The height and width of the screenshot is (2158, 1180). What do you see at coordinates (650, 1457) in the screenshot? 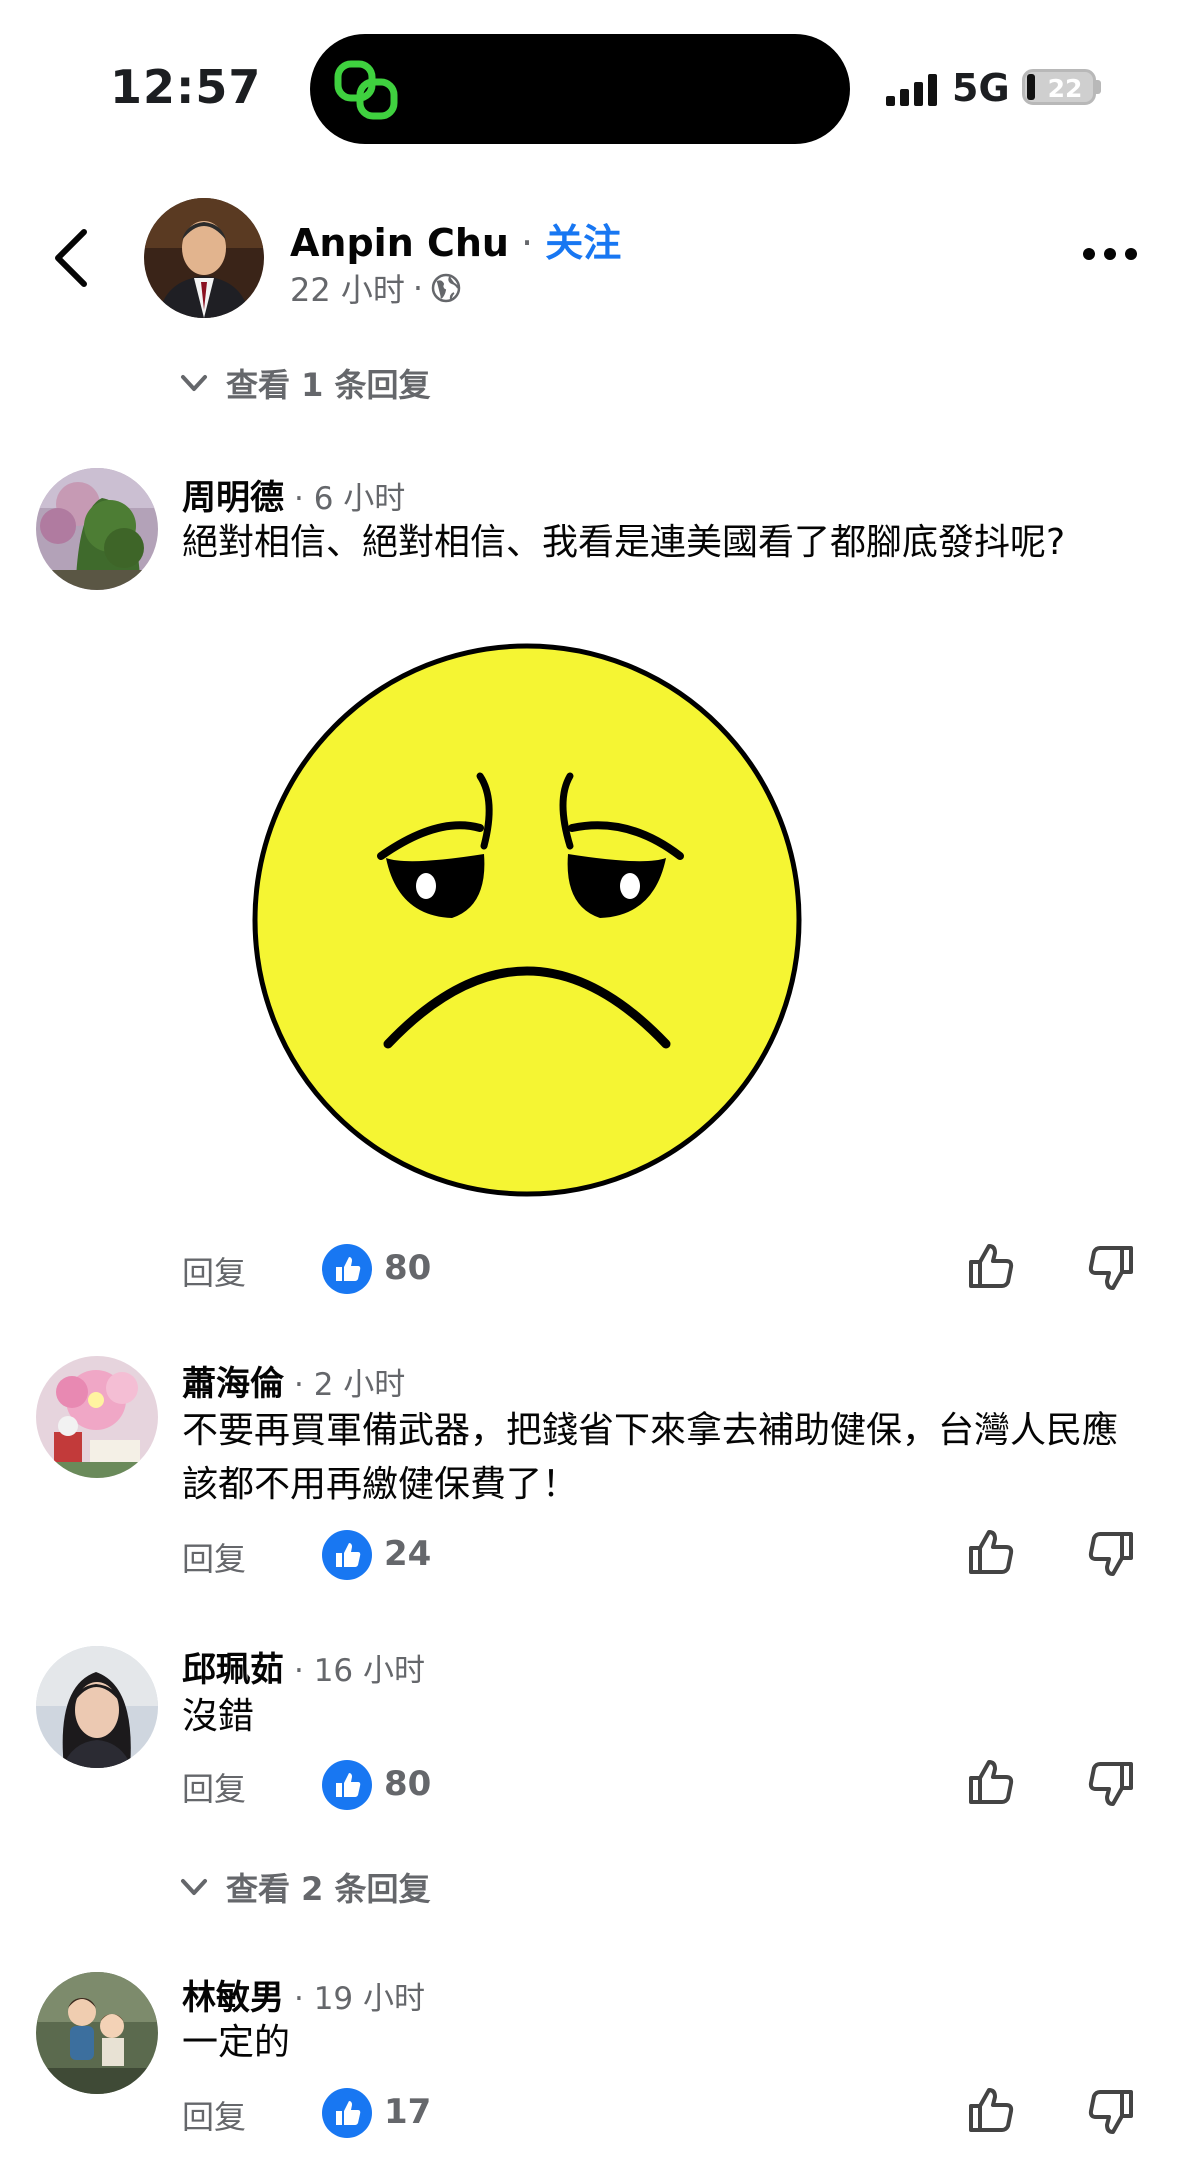
I see `comment-text: 不要再買軍備武器，把錢省下來拿去補助健保，台灣人民應該都不用再繳健保費了！` at bounding box center [650, 1457].